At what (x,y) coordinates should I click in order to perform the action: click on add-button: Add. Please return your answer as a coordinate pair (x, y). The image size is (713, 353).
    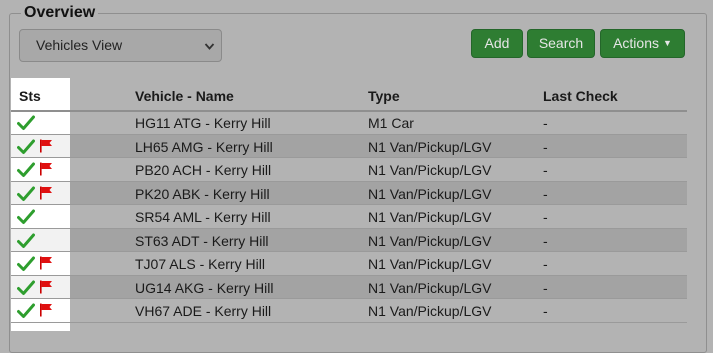
    Looking at the image, I should click on (497, 43).